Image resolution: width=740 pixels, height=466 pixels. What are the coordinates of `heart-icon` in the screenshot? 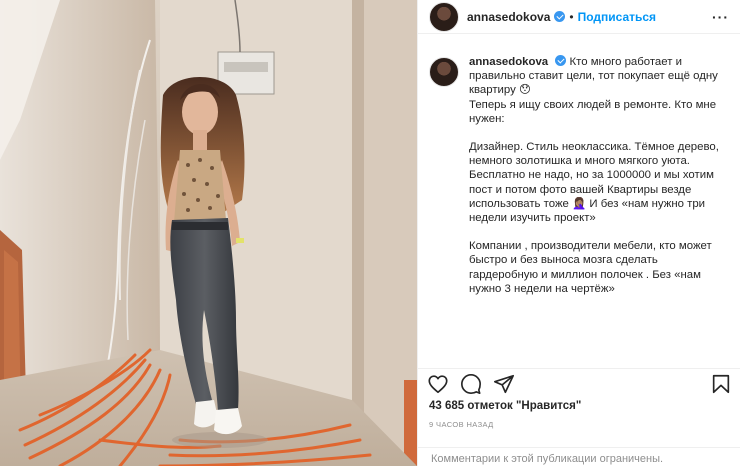 It's located at (438, 384).